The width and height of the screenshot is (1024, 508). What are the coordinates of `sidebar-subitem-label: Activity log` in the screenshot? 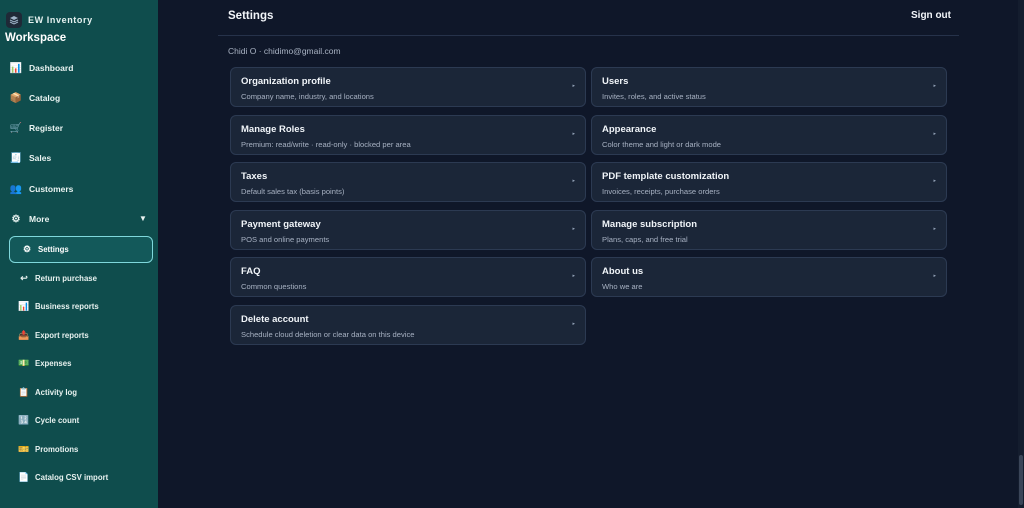 It's located at (56, 392).